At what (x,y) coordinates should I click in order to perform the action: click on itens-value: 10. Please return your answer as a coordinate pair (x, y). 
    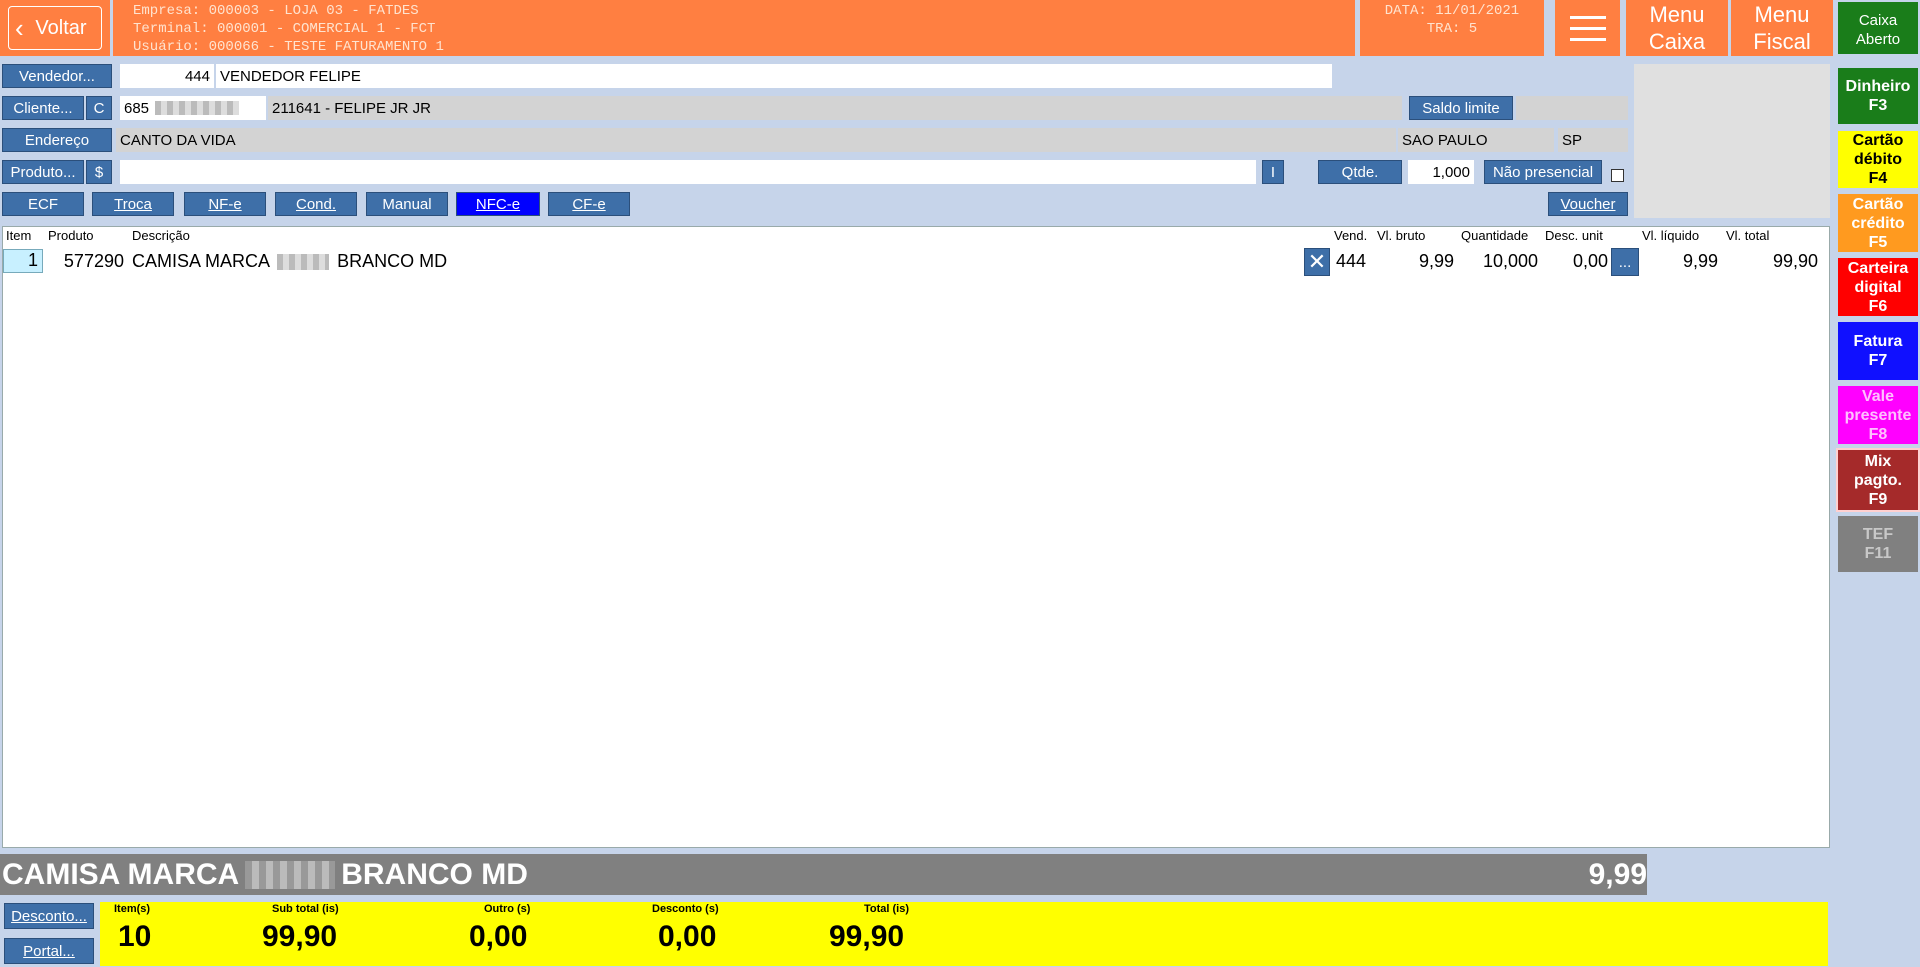
    Looking at the image, I should click on (135, 936).